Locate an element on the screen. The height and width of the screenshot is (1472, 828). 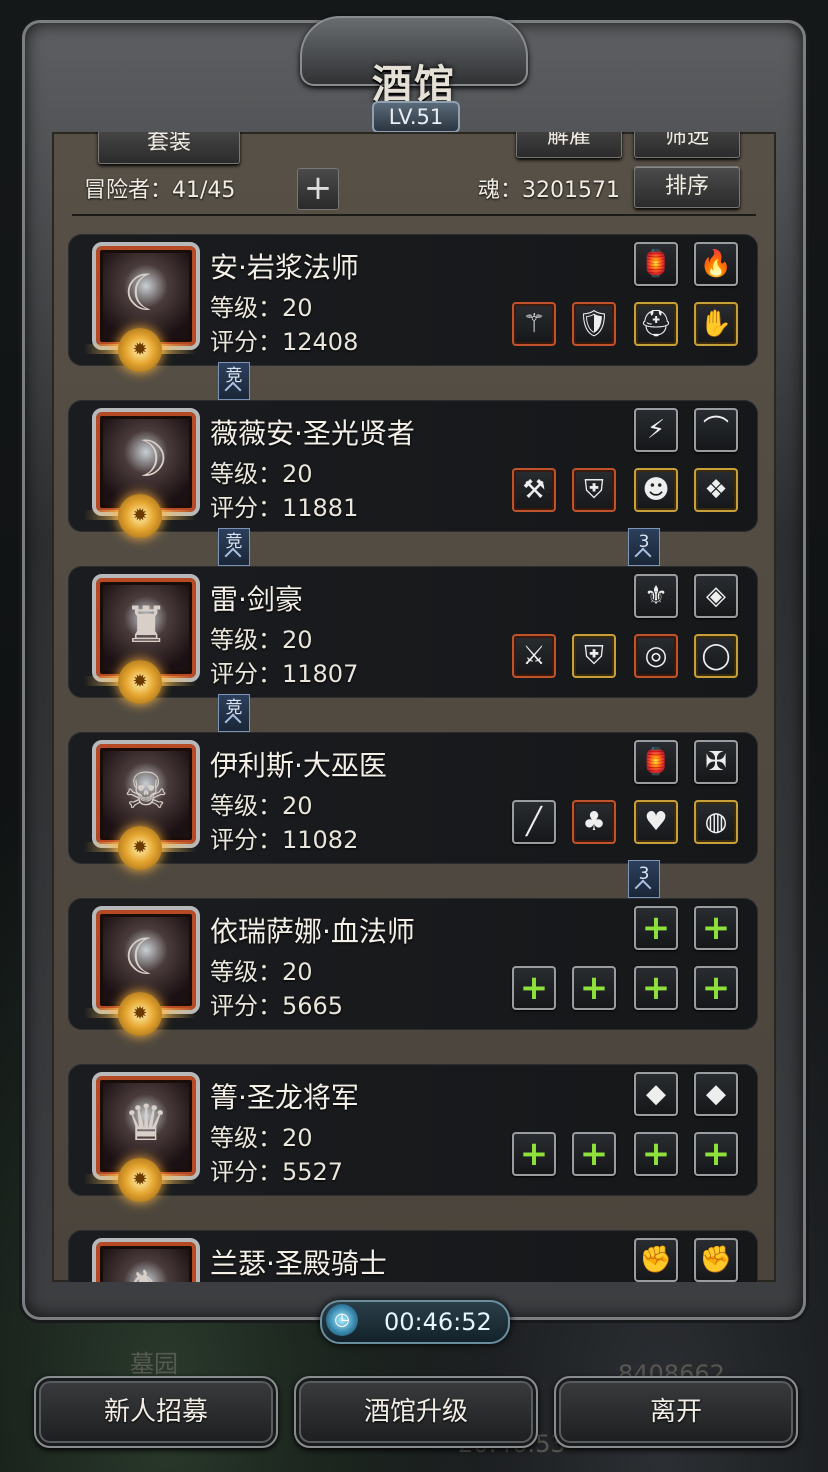
tavern-level-badge: LV.51 is located at coordinates (416, 117).